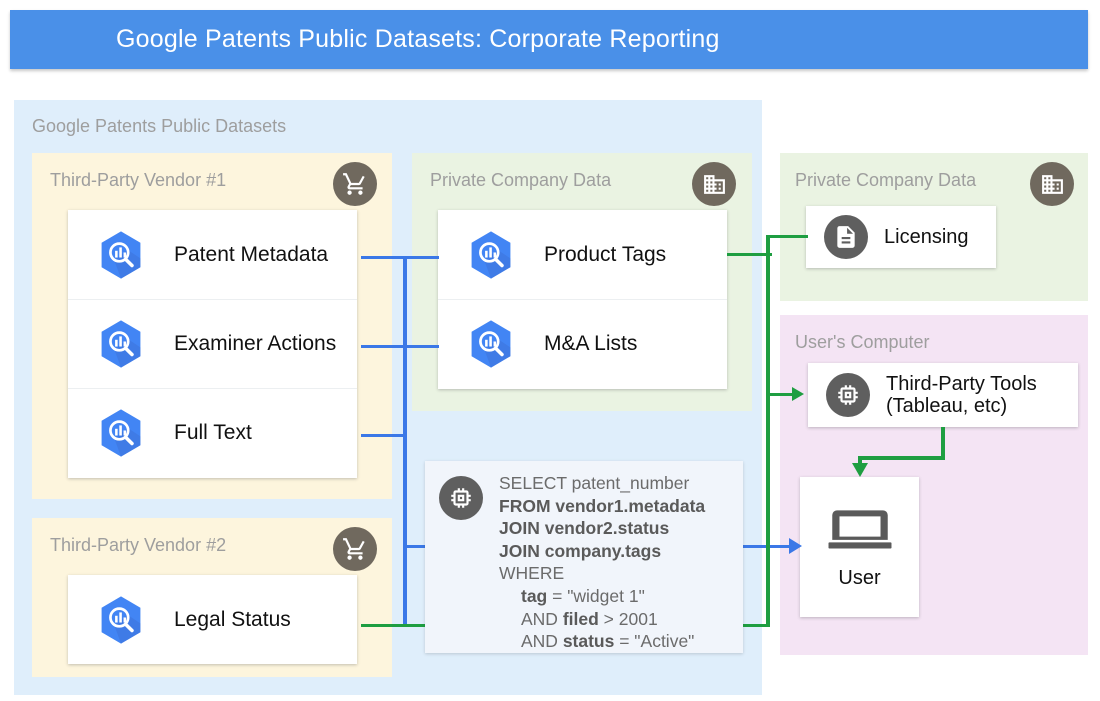 The width and height of the screenshot is (1100, 701). Describe the element at coordinates (901, 458) in the screenshot. I see `connector-tools-across` at that location.